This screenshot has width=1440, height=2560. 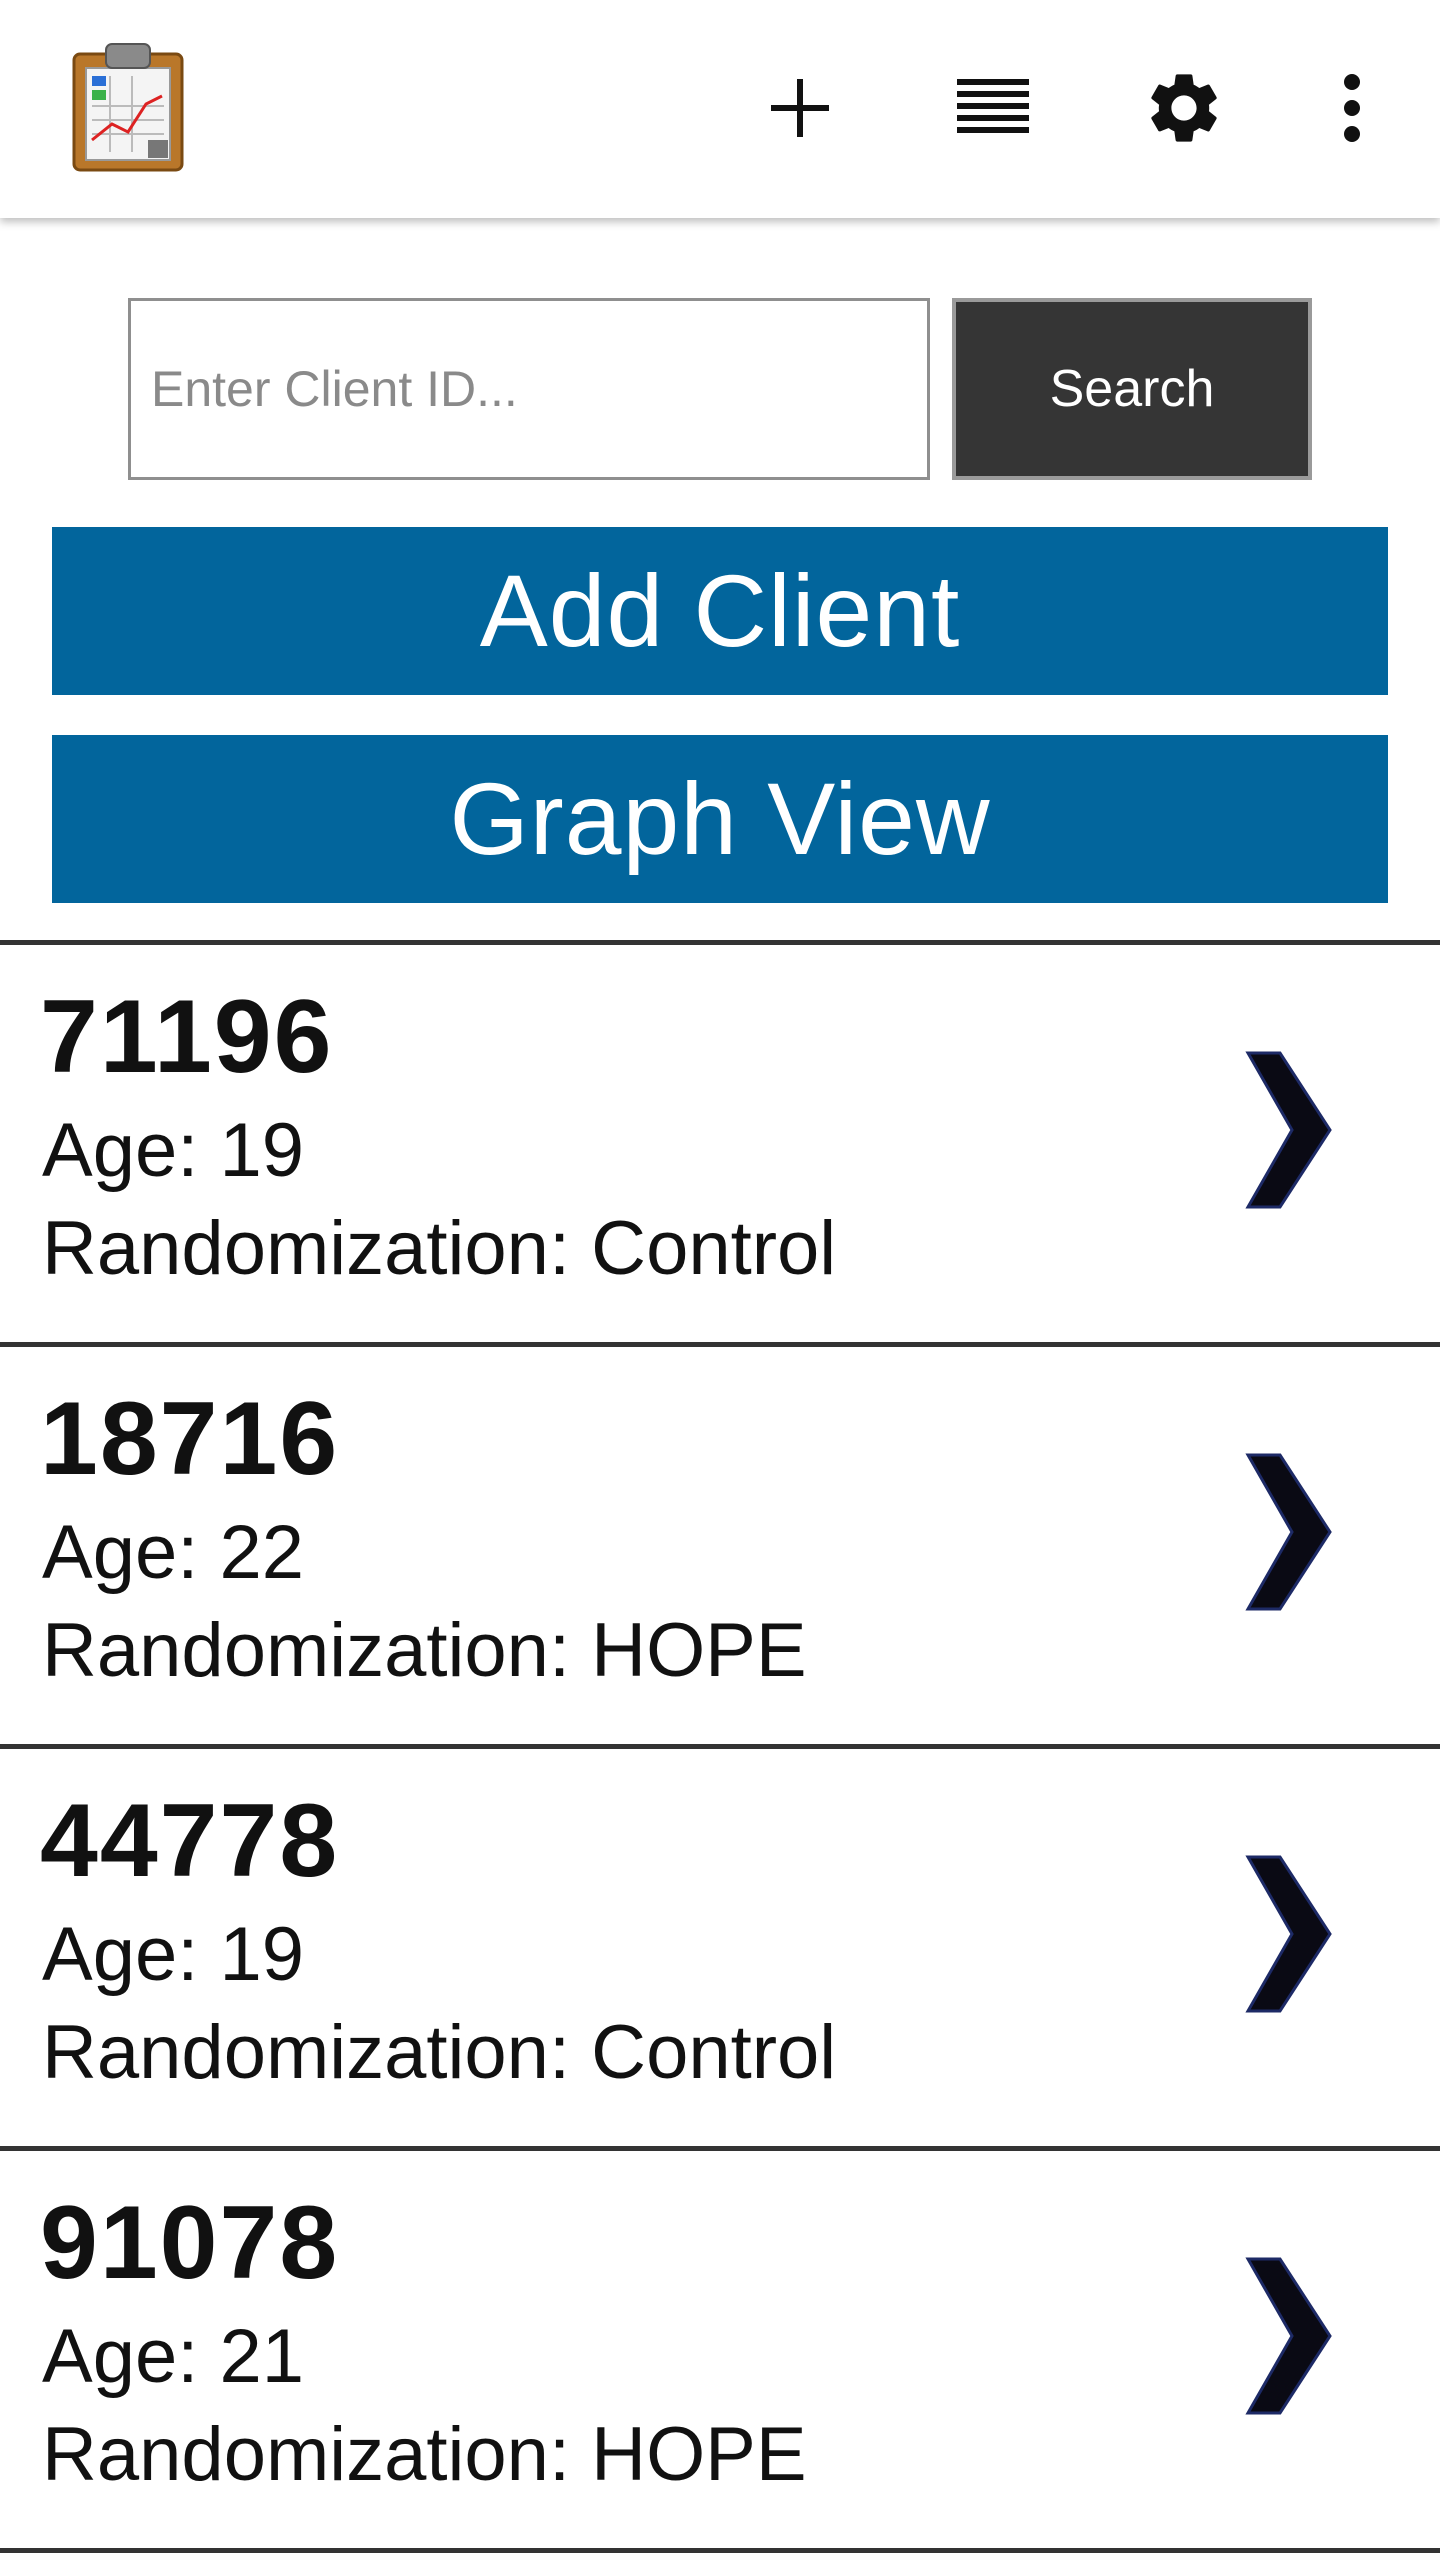 What do you see at coordinates (1132, 389) in the screenshot?
I see `search-button: Search` at bounding box center [1132, 389].